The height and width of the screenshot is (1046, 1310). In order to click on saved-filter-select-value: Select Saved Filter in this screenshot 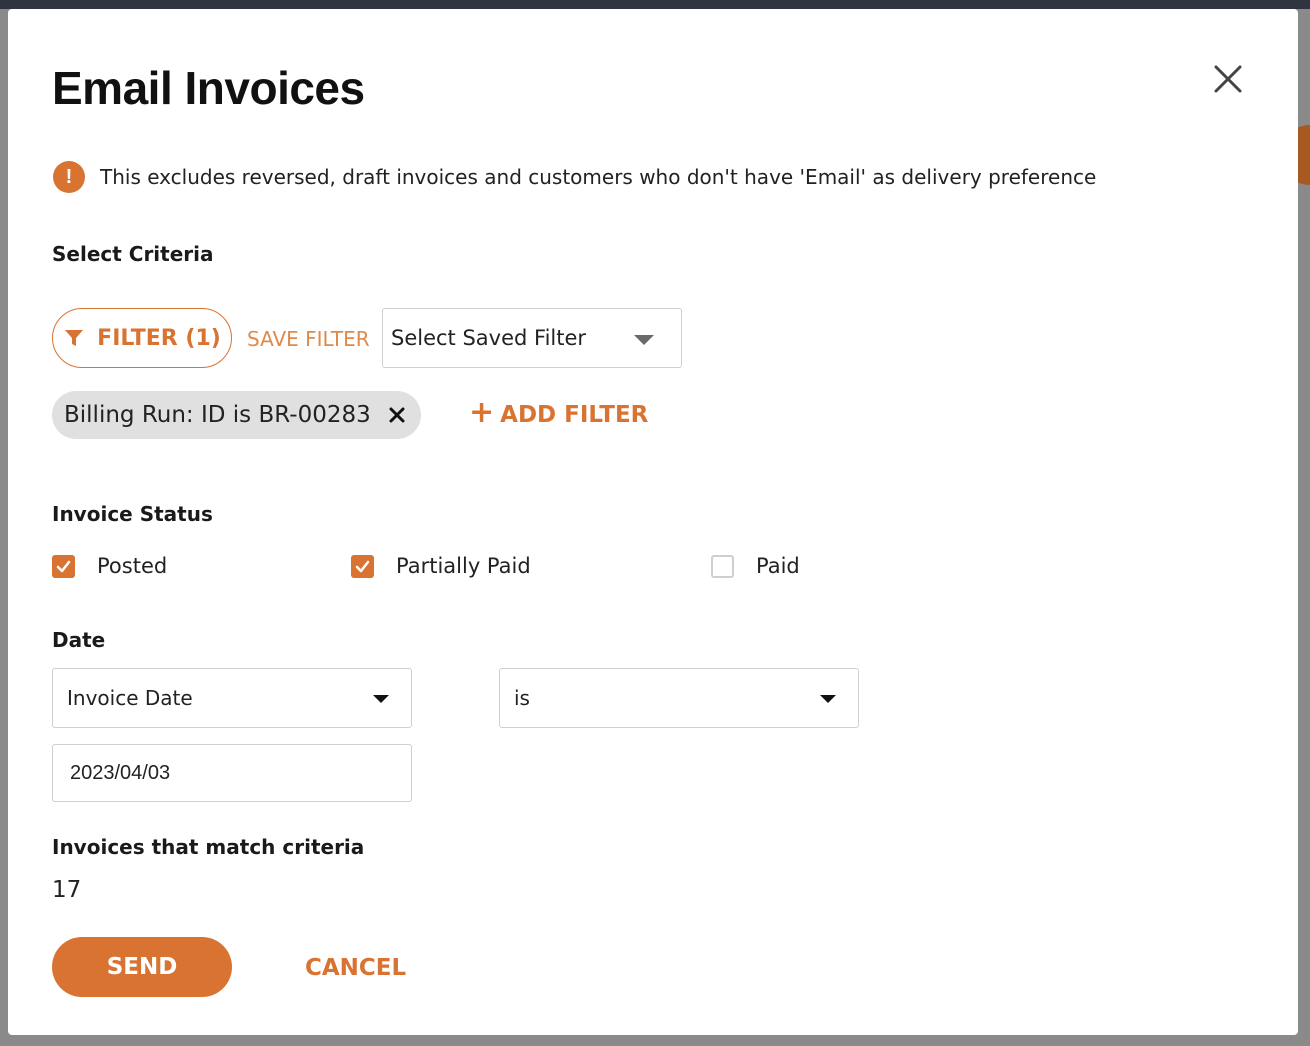, I will do `click(489, 338)`.